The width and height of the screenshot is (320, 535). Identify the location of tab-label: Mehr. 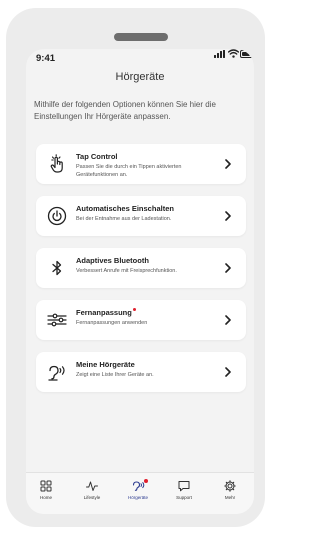
(230, 497).